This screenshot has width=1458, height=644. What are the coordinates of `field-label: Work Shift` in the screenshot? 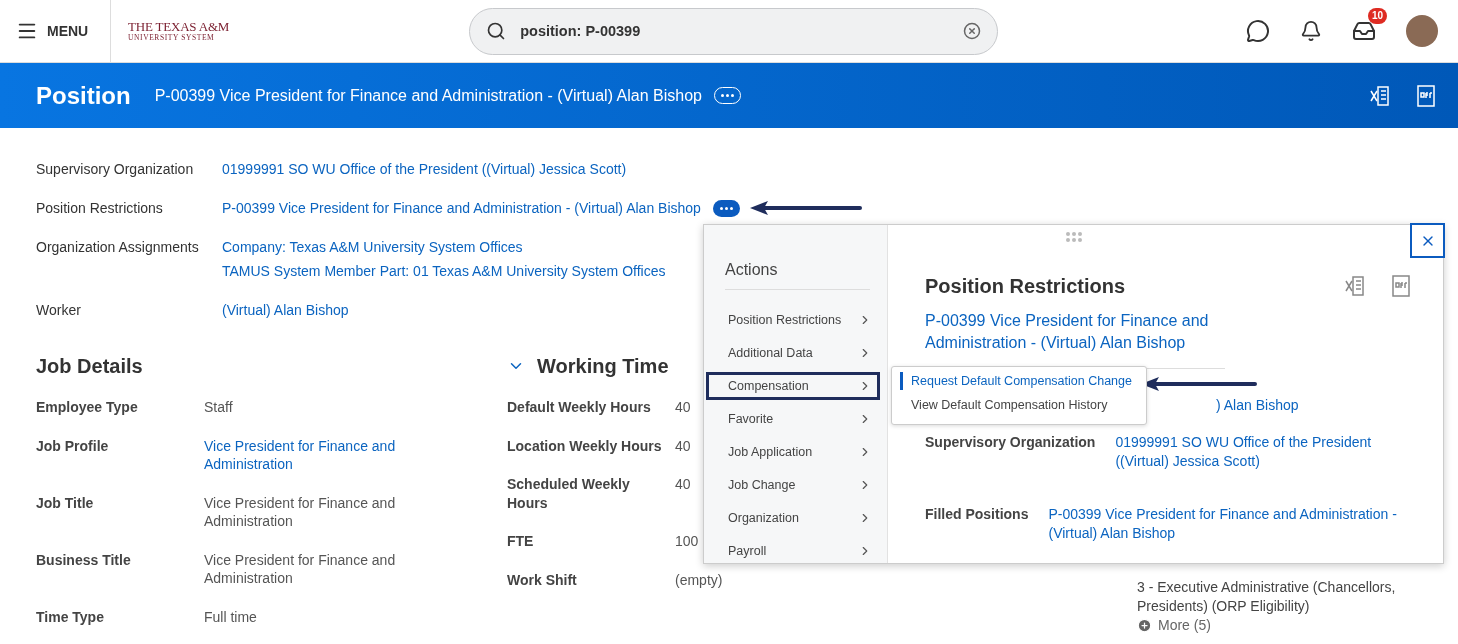 It's located at (542, 579).